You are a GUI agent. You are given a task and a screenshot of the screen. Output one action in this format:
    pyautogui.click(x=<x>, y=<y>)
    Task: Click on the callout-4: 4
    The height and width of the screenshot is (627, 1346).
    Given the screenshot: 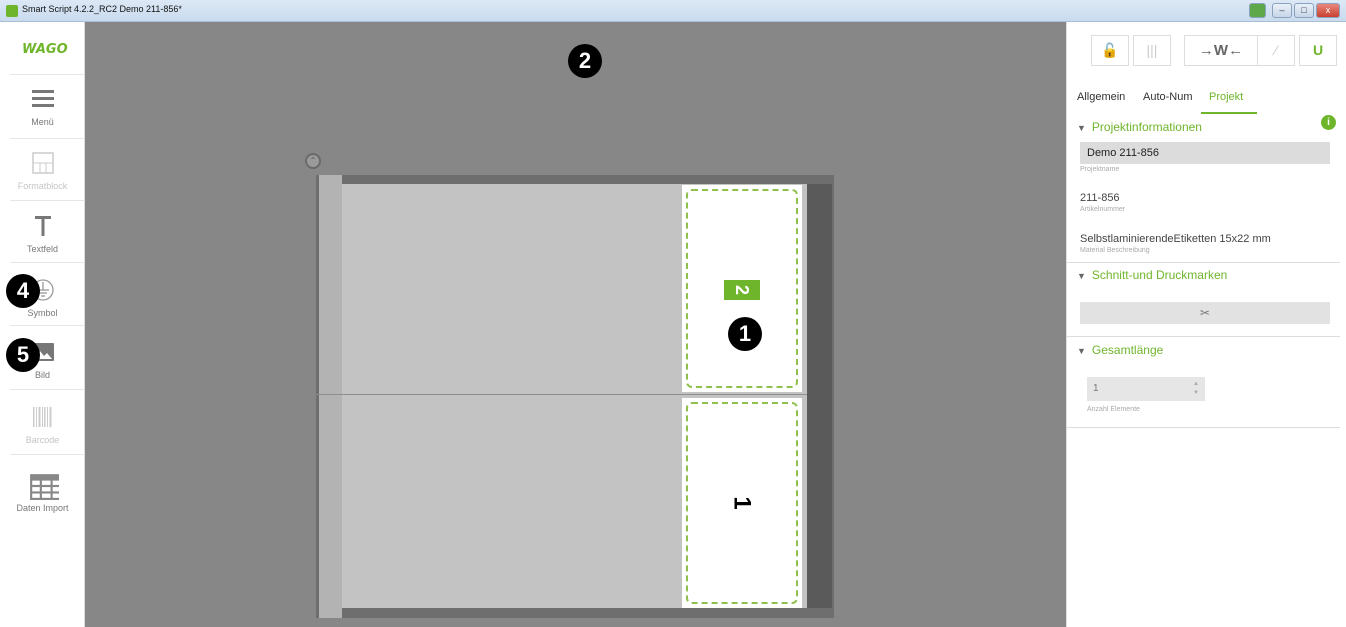 What is the action you would take?
    pyautogui.click(x=23, y=291)
    